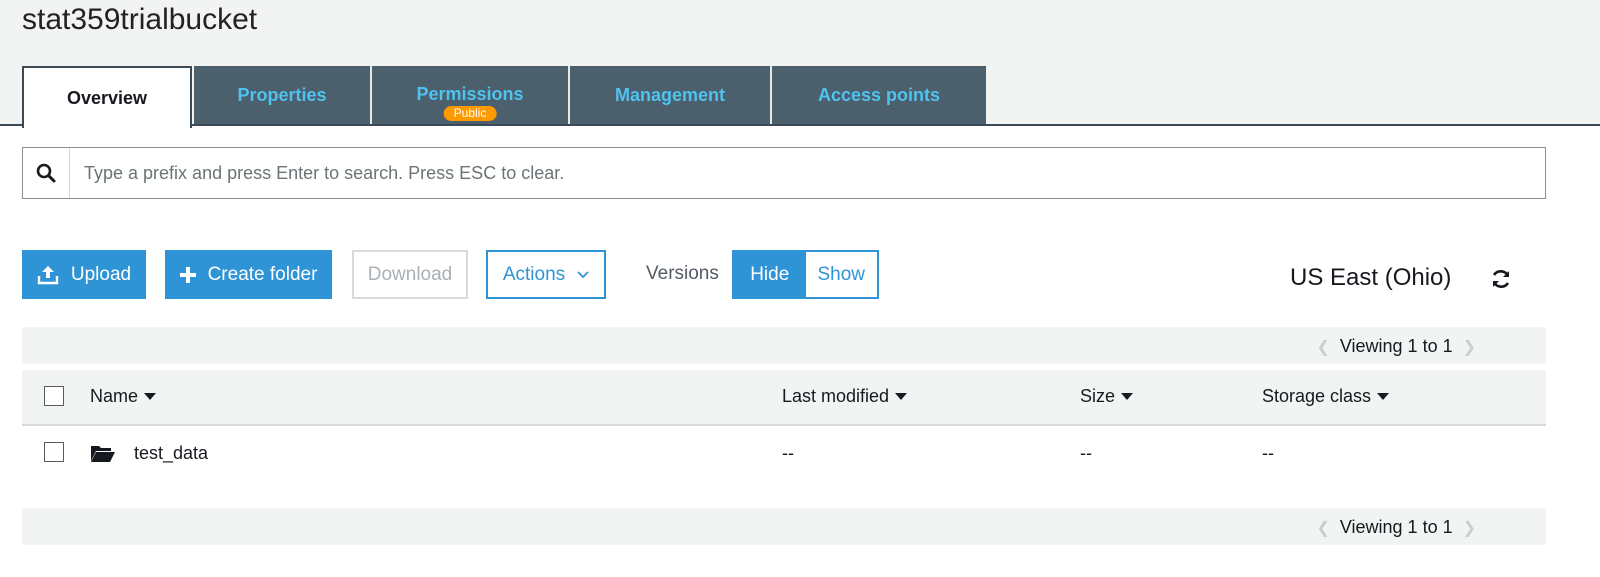 The width and height of the screenshot is (1600, 577). What do you see at coordinates (101, 274) in the screenshot?
I see `upload-label: Upload` at bounding box center [101, 274].